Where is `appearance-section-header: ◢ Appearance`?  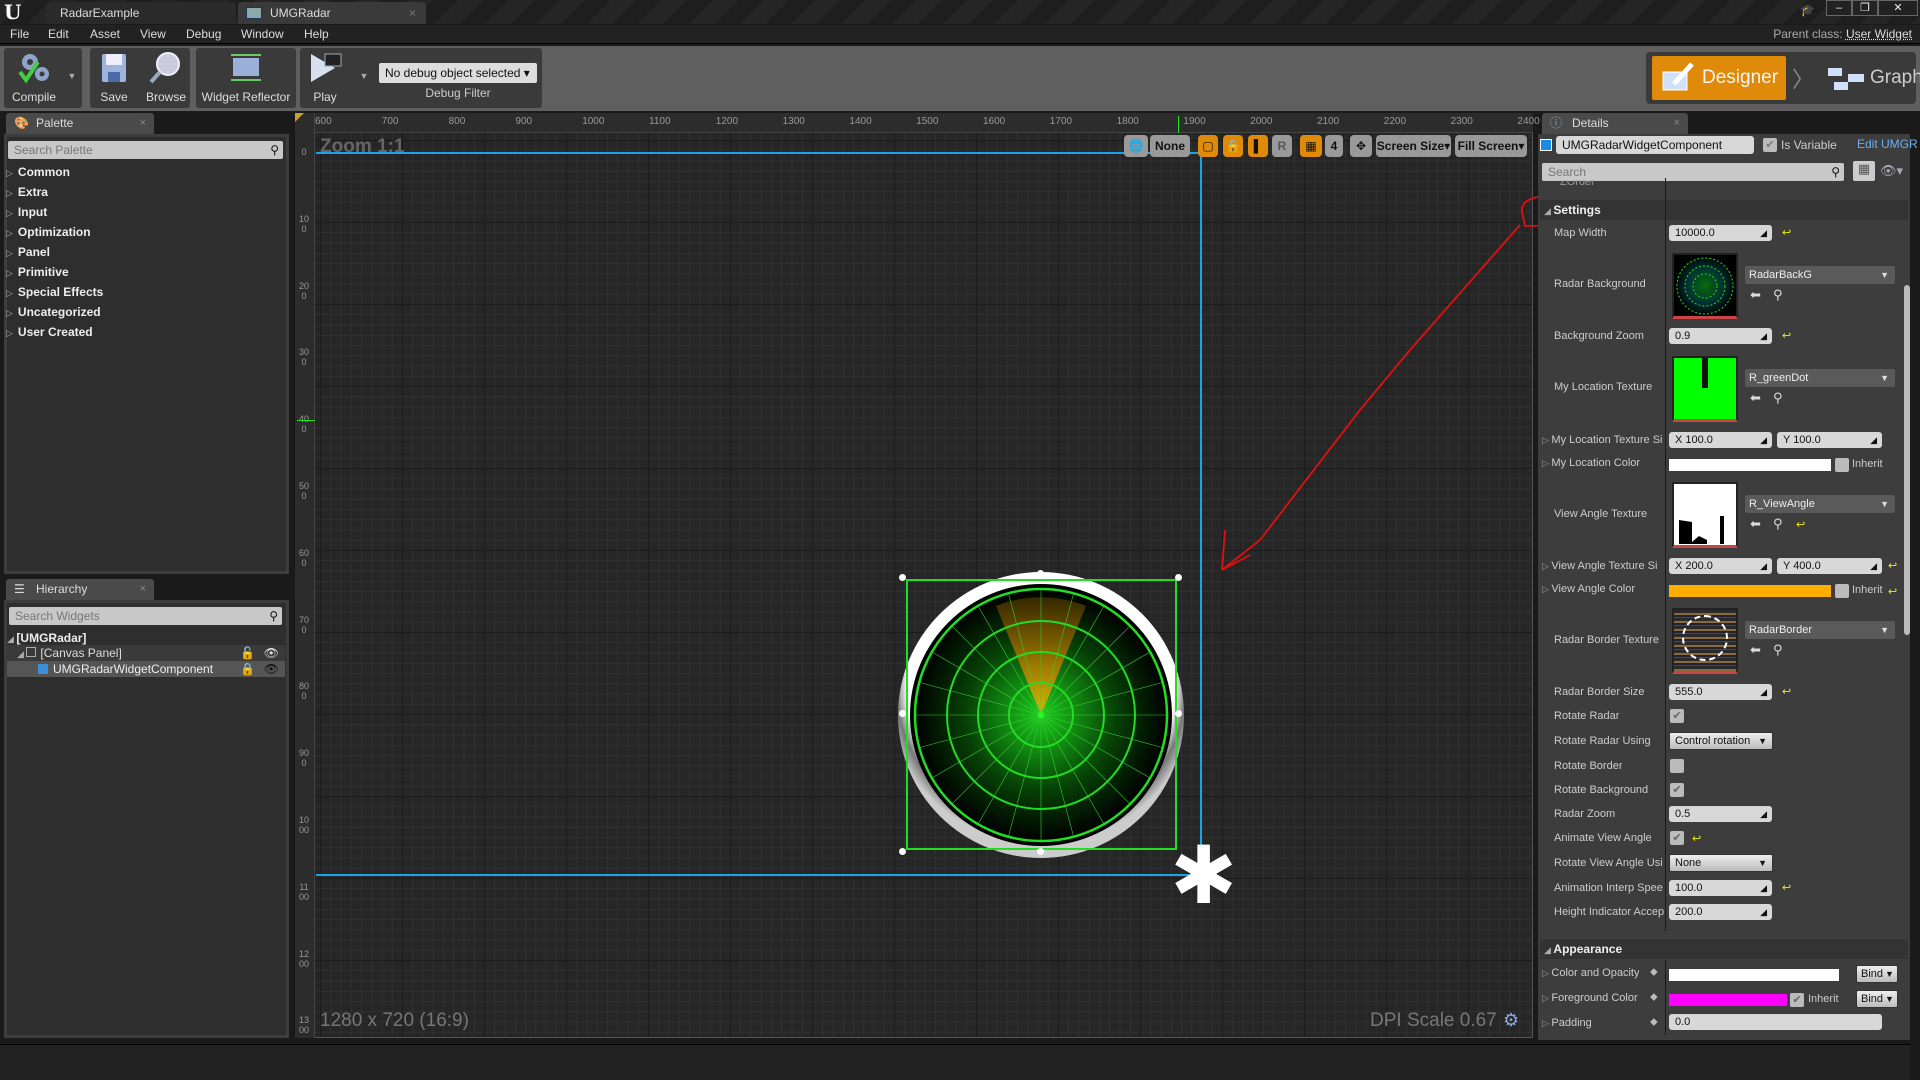 appearance-section-header: ◢ Appearance is located at coordinates (1724, 949).